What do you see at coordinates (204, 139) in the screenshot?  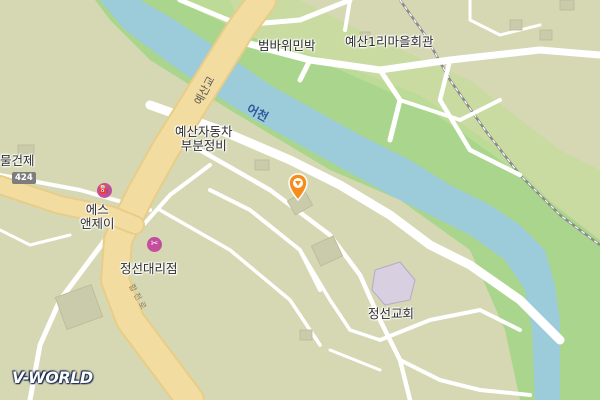 I see `label-jadongcha: 예산자동차 부분정비` at bounding box center [204, 139].